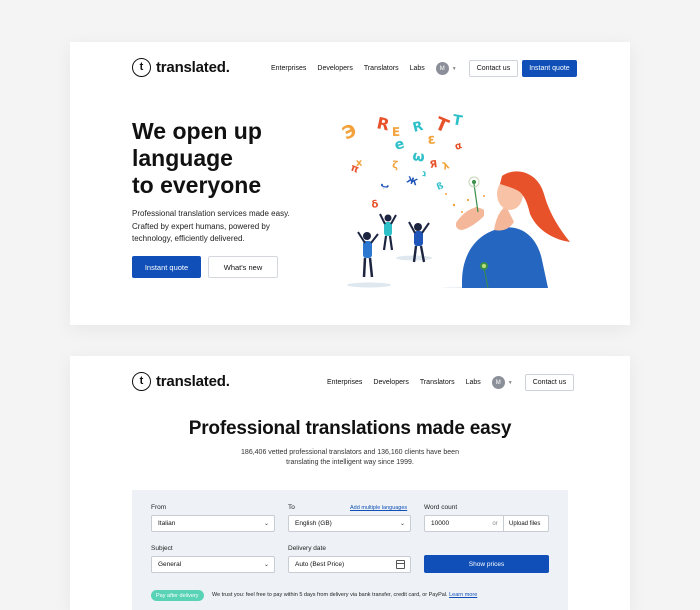 The height and width of the screenshot is (610, 700). Describe the element at coordinates (205, 267) in the screenshot. I see `hero-actions: Instant quote What's new` at that location.